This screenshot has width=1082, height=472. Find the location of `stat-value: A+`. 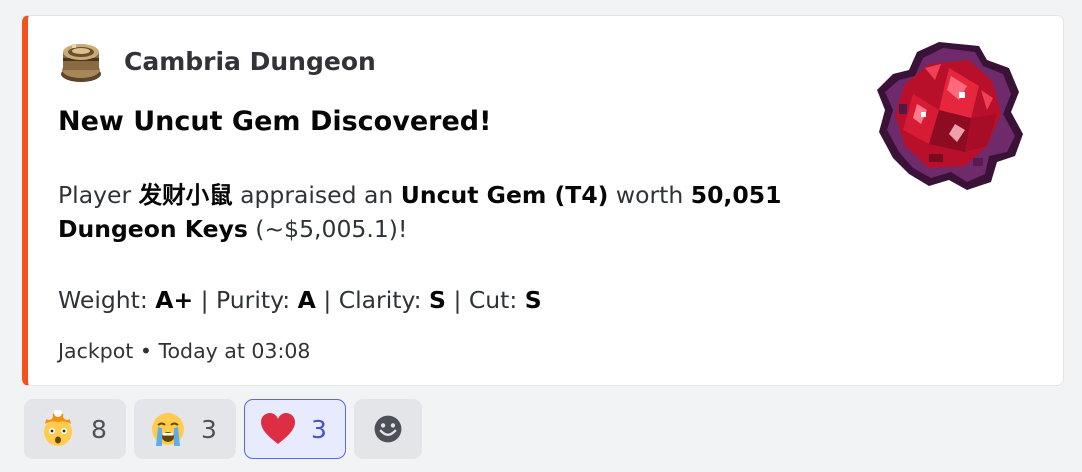

stat-value: A+ is located at coordinates (174, 300).